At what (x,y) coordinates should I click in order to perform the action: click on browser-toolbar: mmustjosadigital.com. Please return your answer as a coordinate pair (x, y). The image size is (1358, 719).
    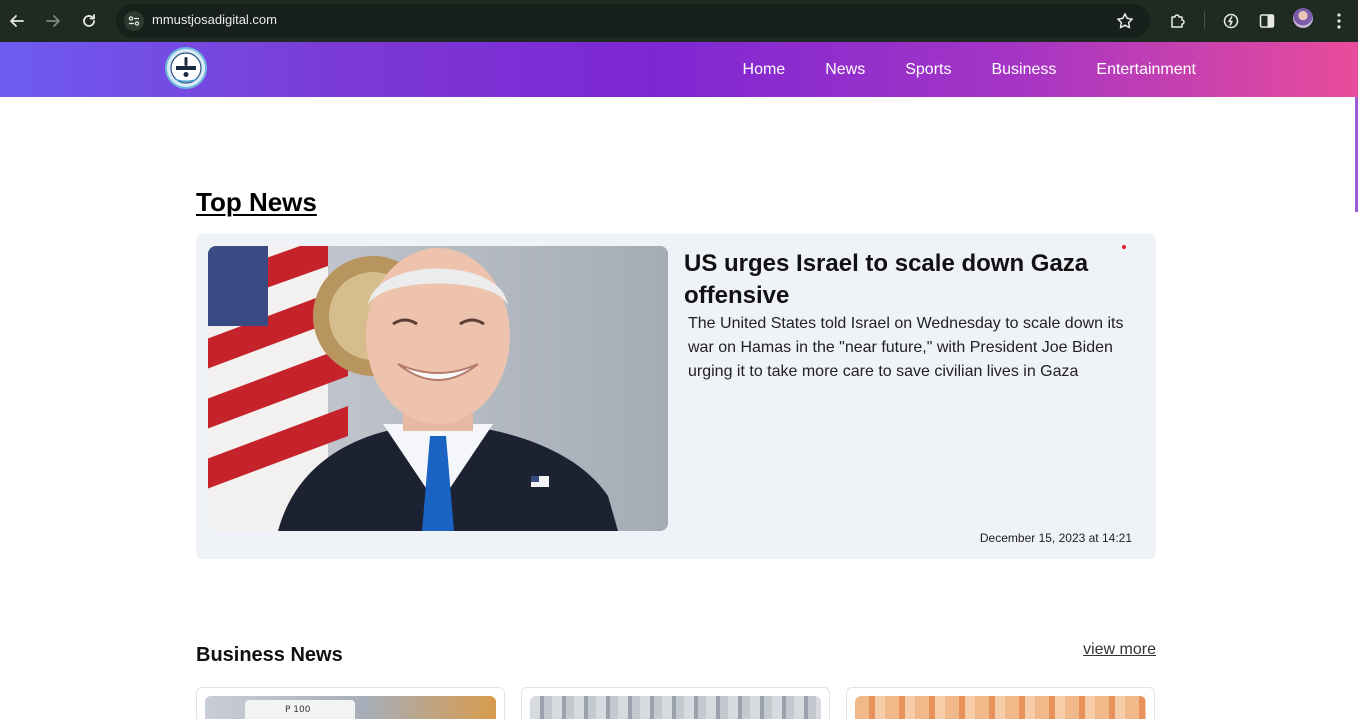
    Looking at the image, I should click on (679, 21).